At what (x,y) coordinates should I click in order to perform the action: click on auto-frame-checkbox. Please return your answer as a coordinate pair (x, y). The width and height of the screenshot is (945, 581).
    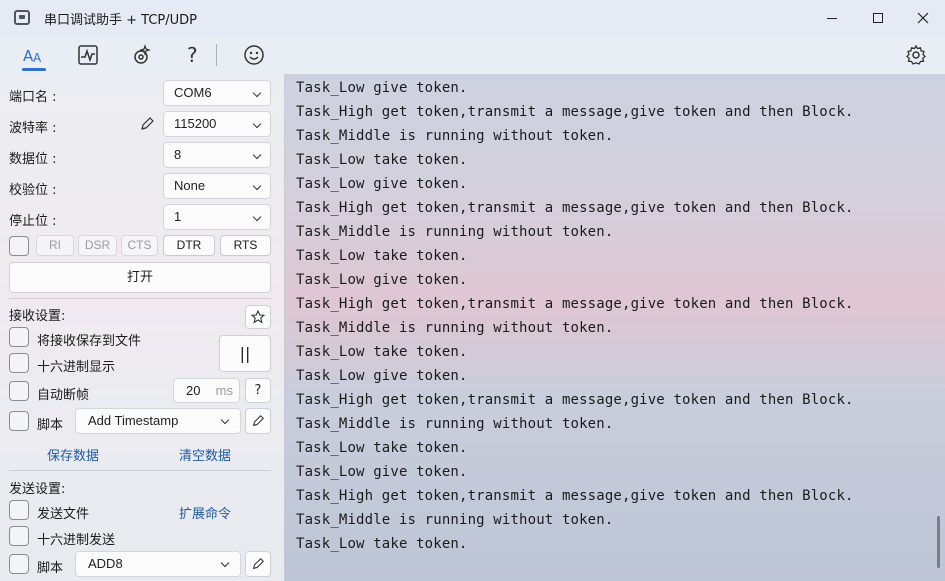
    Looking at the image, I should click on (19, 391).